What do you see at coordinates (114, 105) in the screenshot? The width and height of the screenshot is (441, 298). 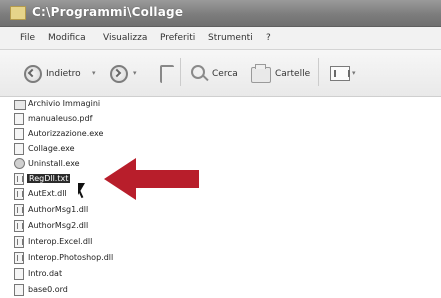 I see `list-item: Archivio Immagini` at bounding box center [114, 105].